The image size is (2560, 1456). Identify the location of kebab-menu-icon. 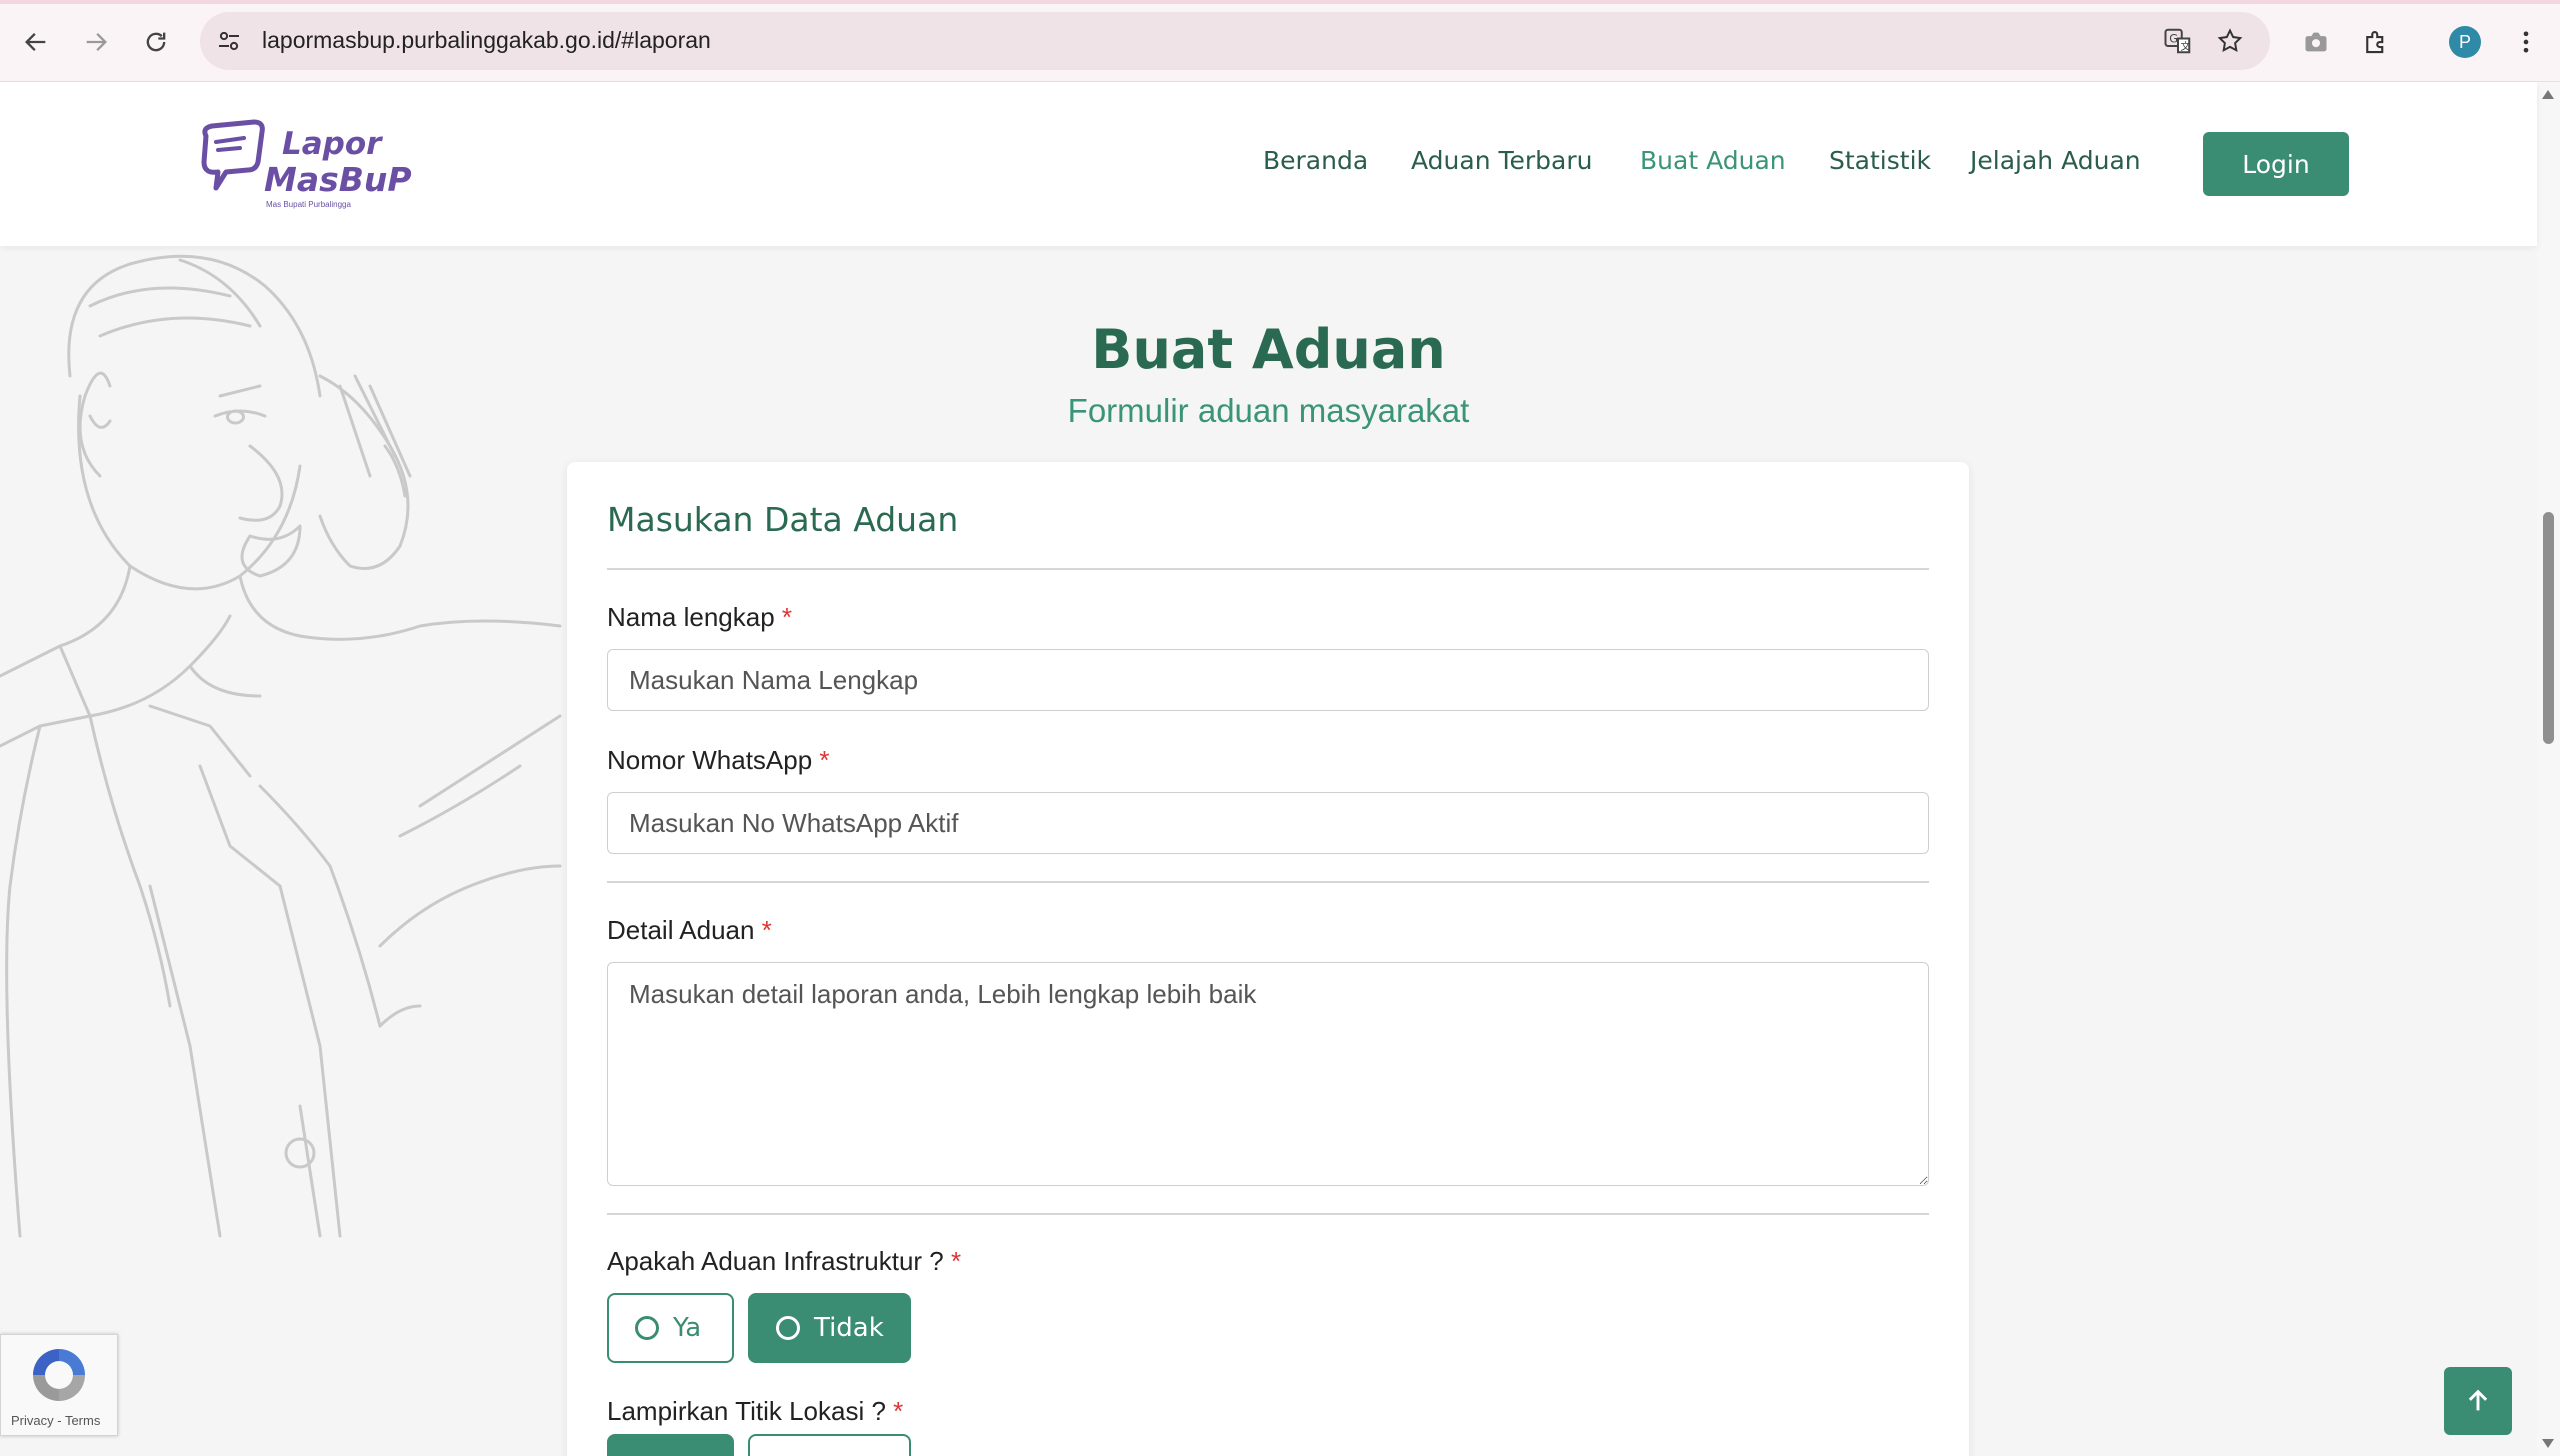
(2526, 42).